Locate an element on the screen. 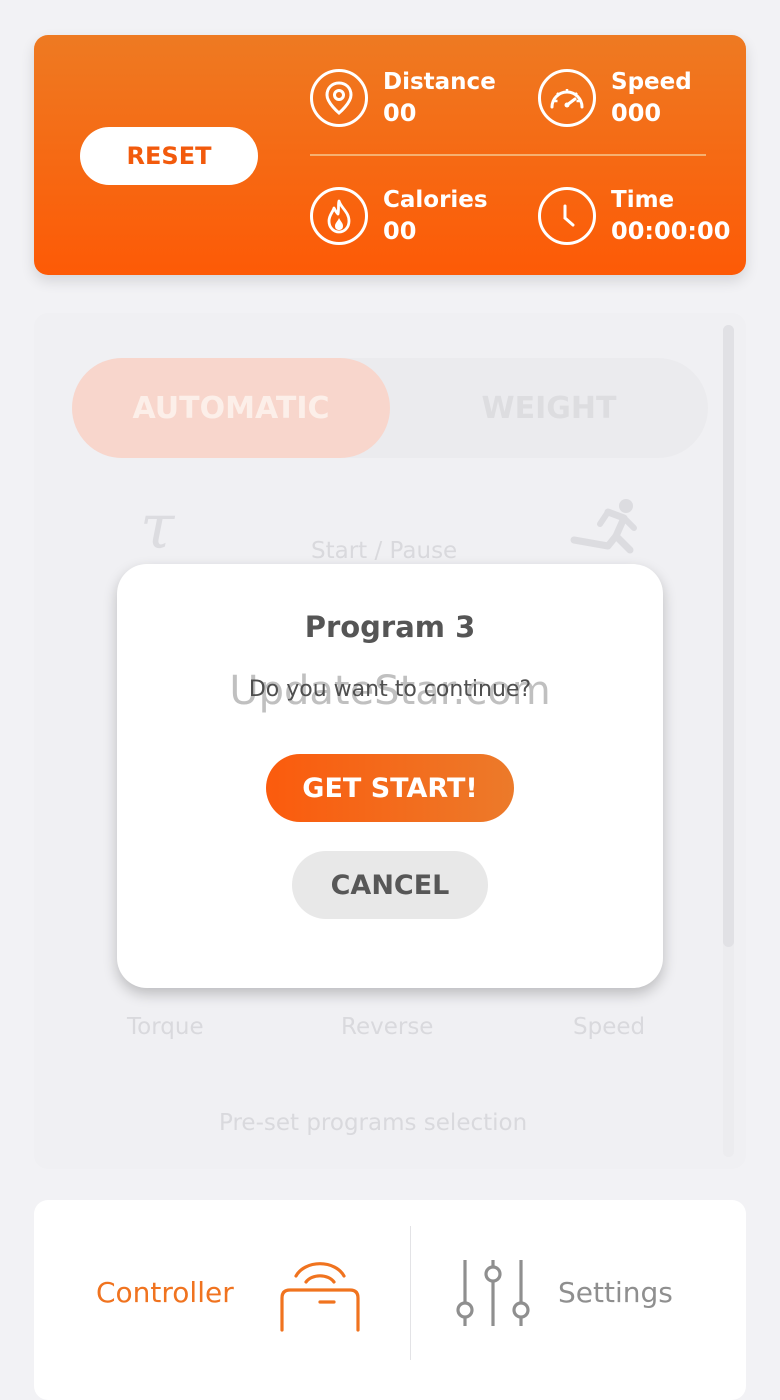 This screenshot has height=1400, width=780. running-person-icon is located at coordinates (605, 532).